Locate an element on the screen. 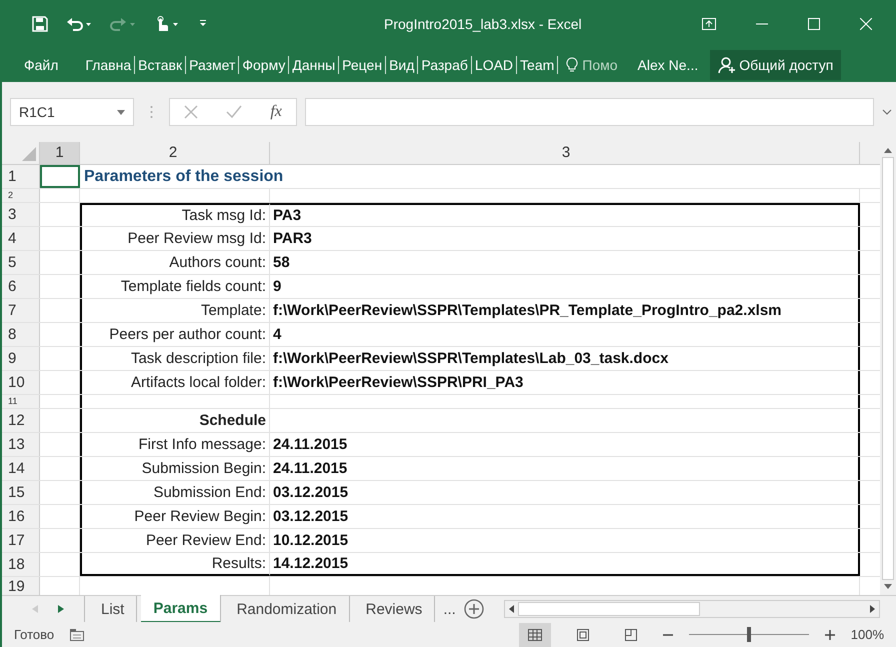 This screenshot has width=896, height=647. share-button: Общий доступ is located at coordinates (776, 65).